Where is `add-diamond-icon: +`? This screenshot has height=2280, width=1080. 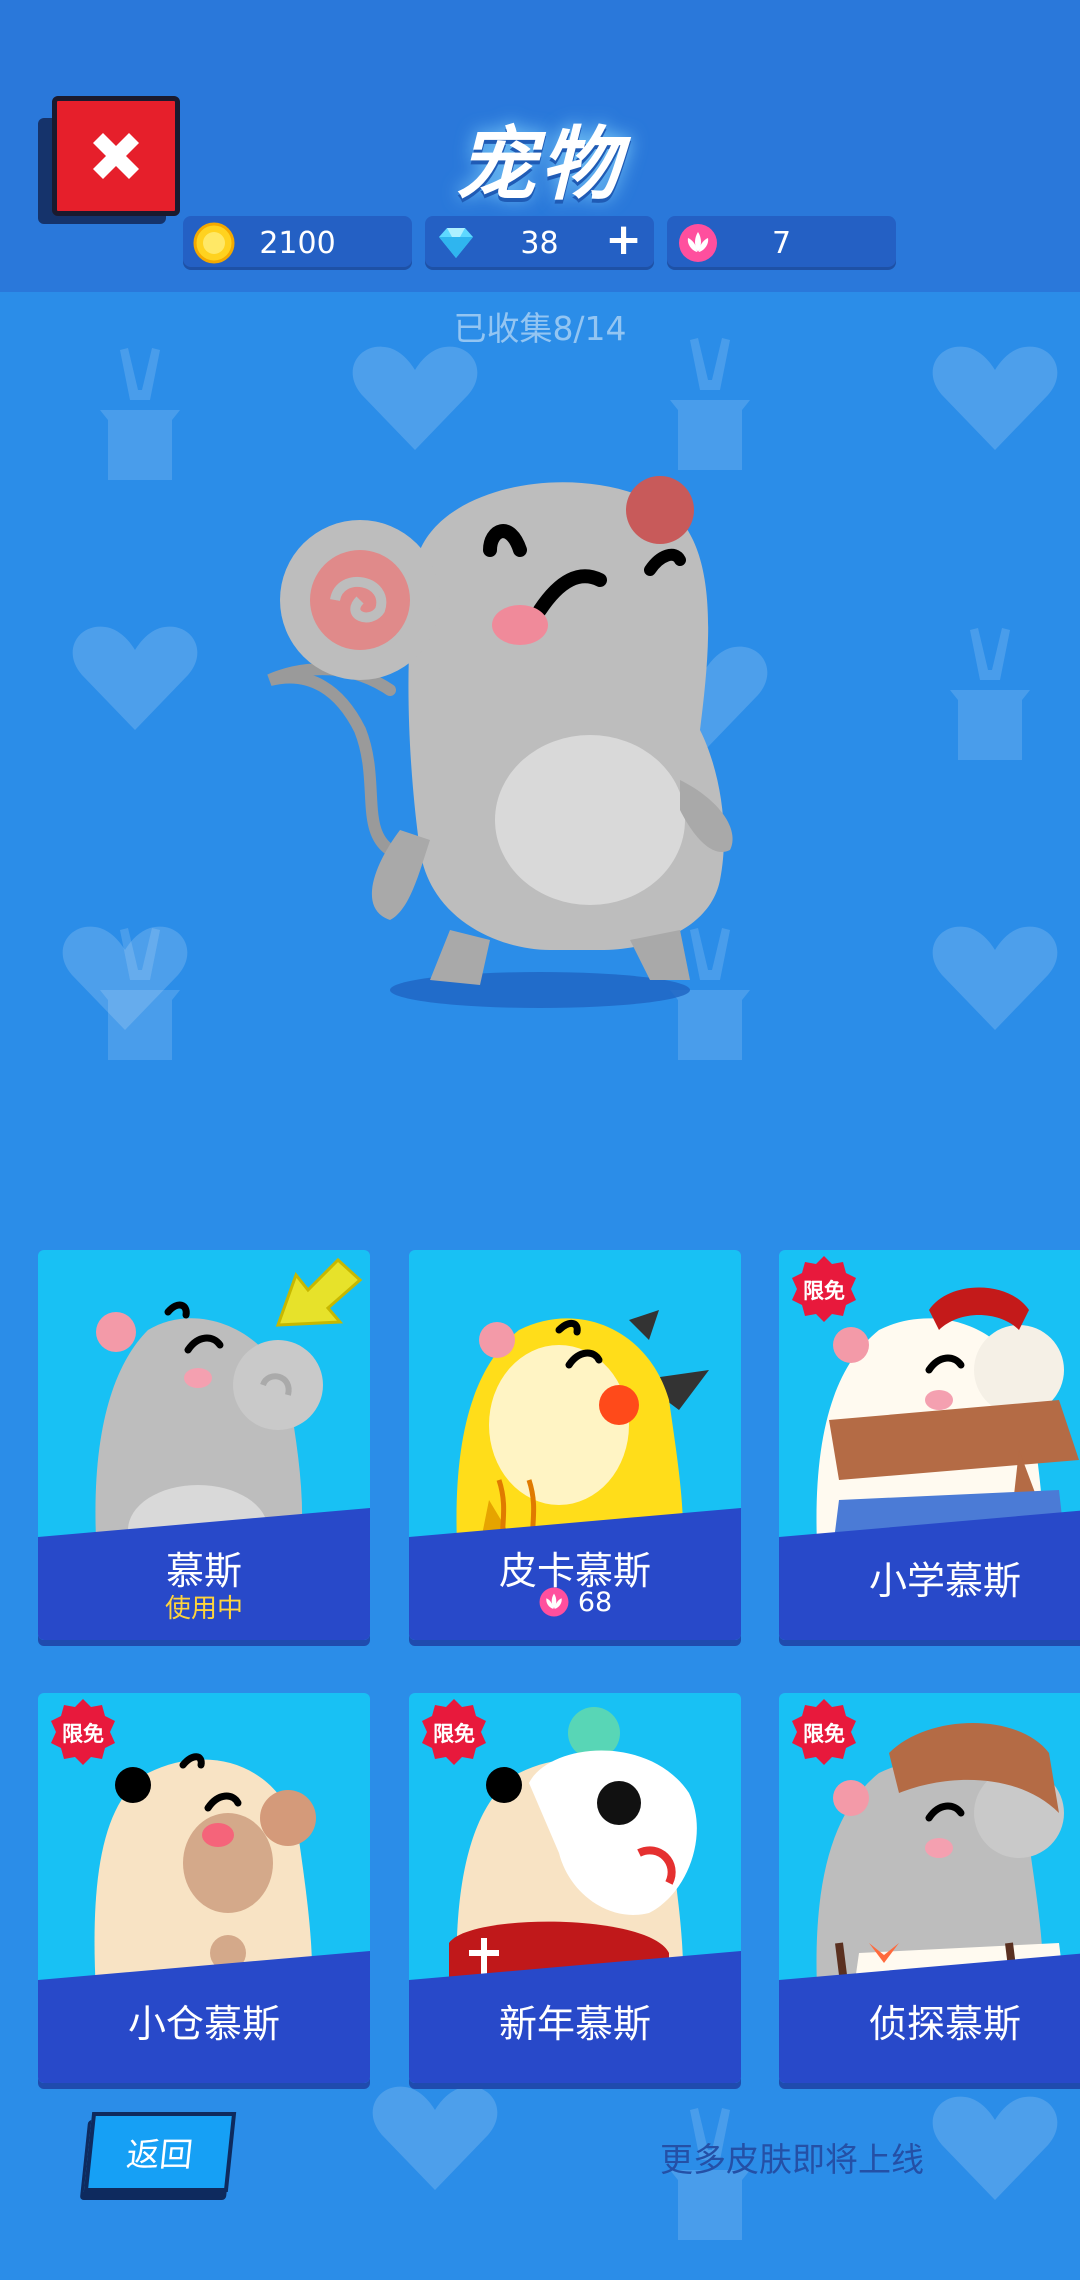 add-diamond-icon: + is located at coordinates (623, 239).